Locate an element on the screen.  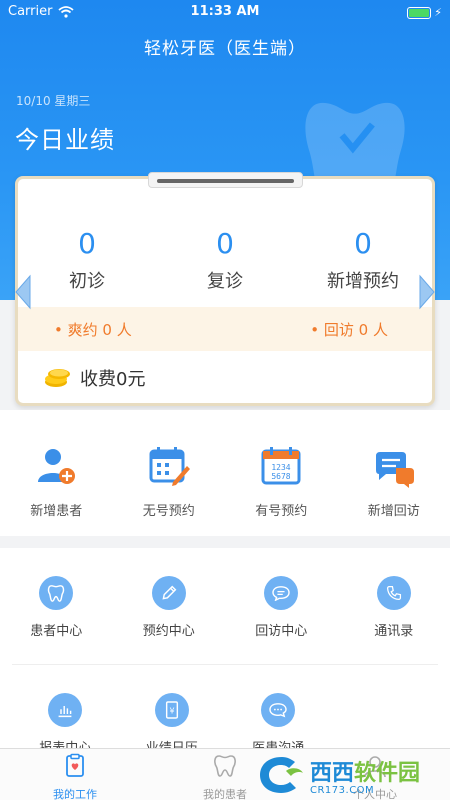
watermark-text: 西西软件园 CR173.COM is located at coordinates (365, 775).